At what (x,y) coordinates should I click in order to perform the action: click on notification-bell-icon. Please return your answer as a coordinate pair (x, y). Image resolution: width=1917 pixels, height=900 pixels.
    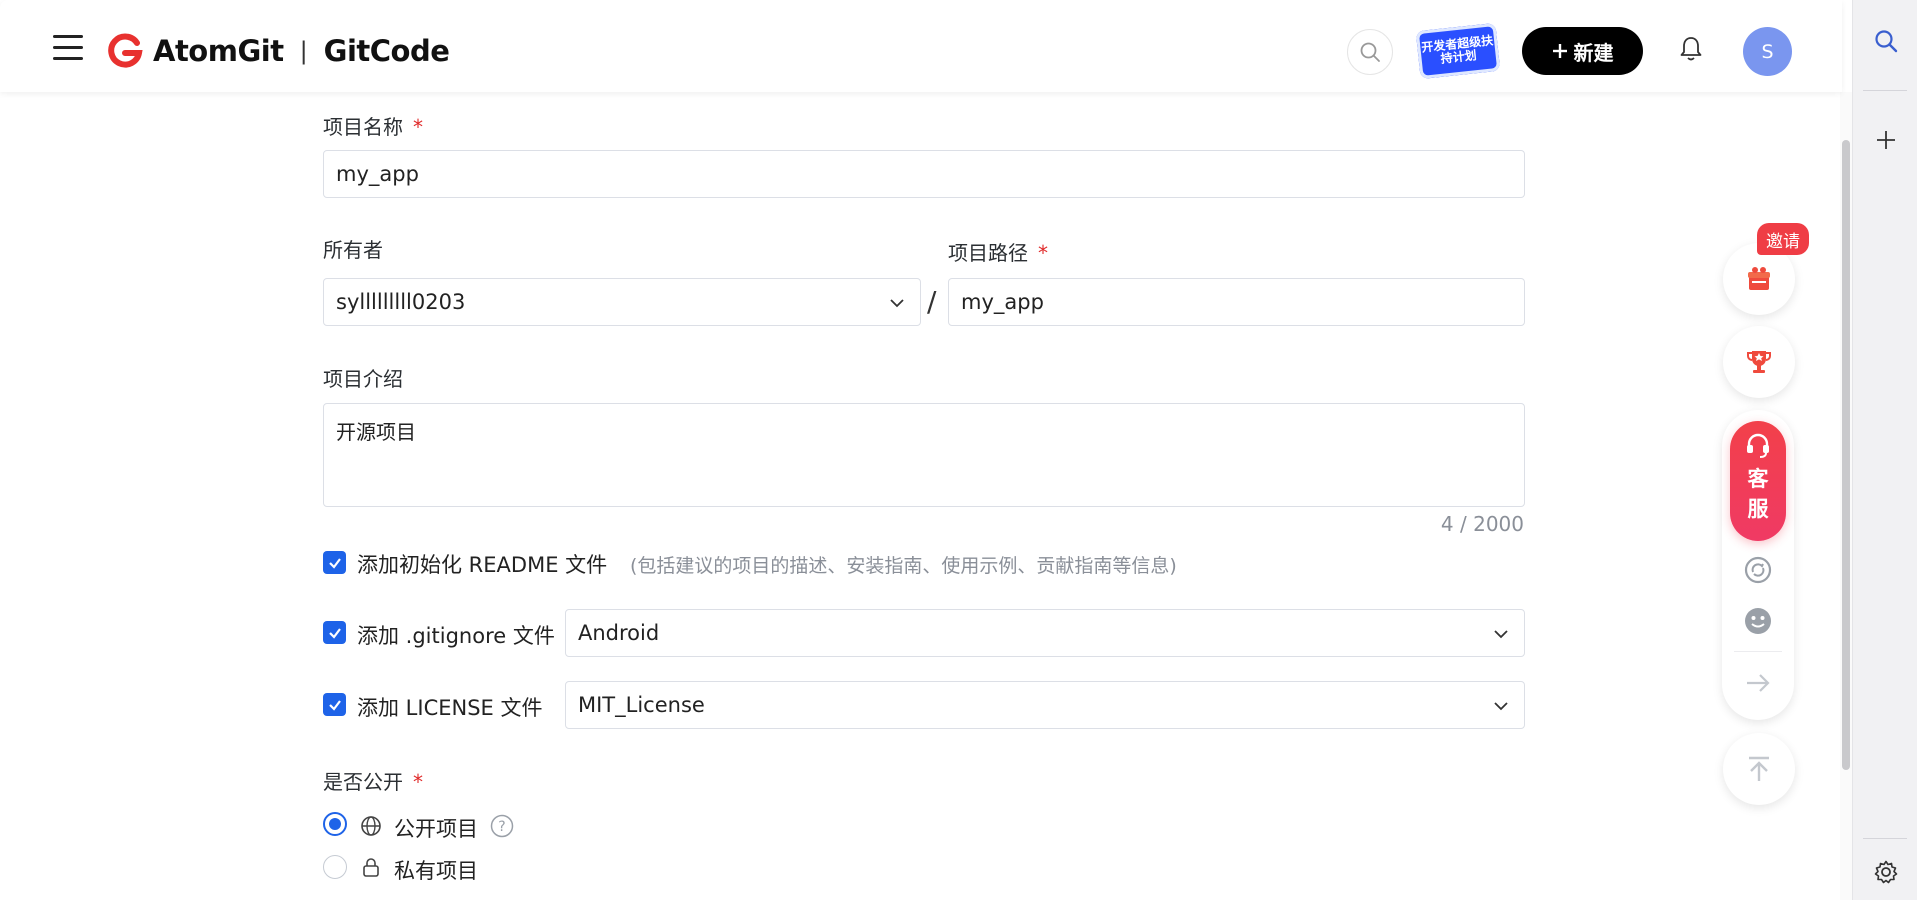
    Looking at the image, I should click on (1691, 49).